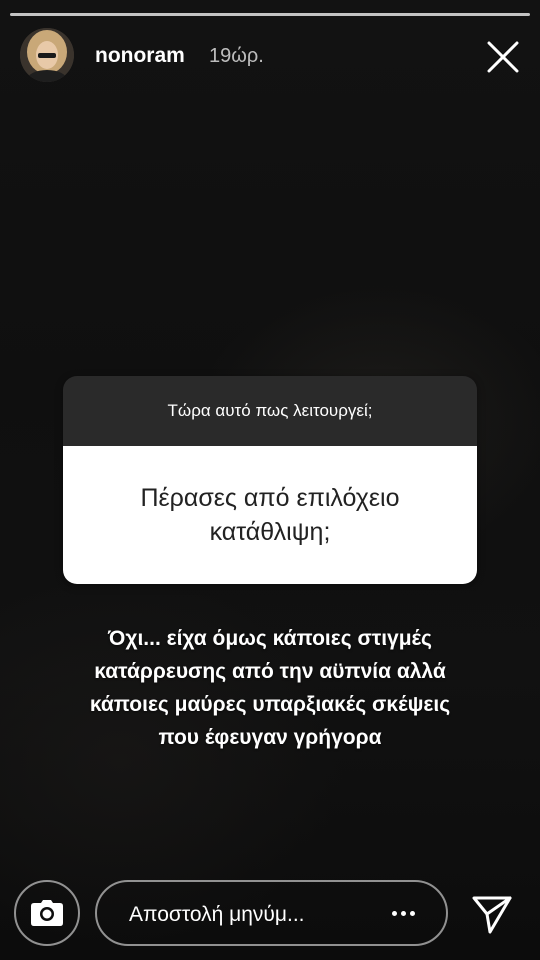 The height and width of the screenshot is (960, 540). I want to click on story-header: nonoram 19ώρ., so click(270, 58).